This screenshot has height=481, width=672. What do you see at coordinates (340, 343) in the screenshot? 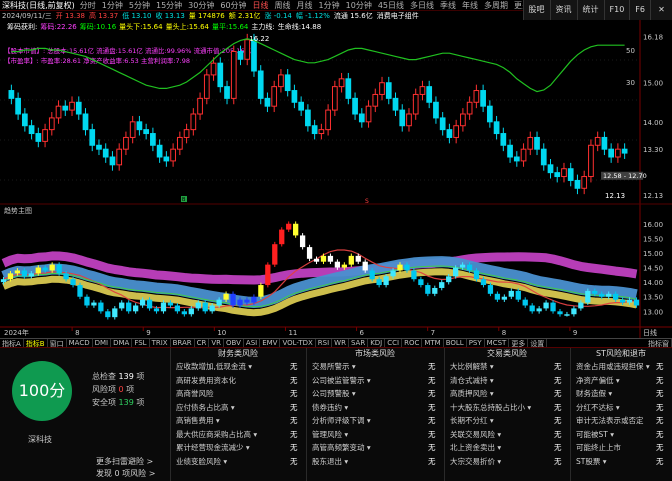
I see `indicator-tab: WR` at bounding box center [340, 343].